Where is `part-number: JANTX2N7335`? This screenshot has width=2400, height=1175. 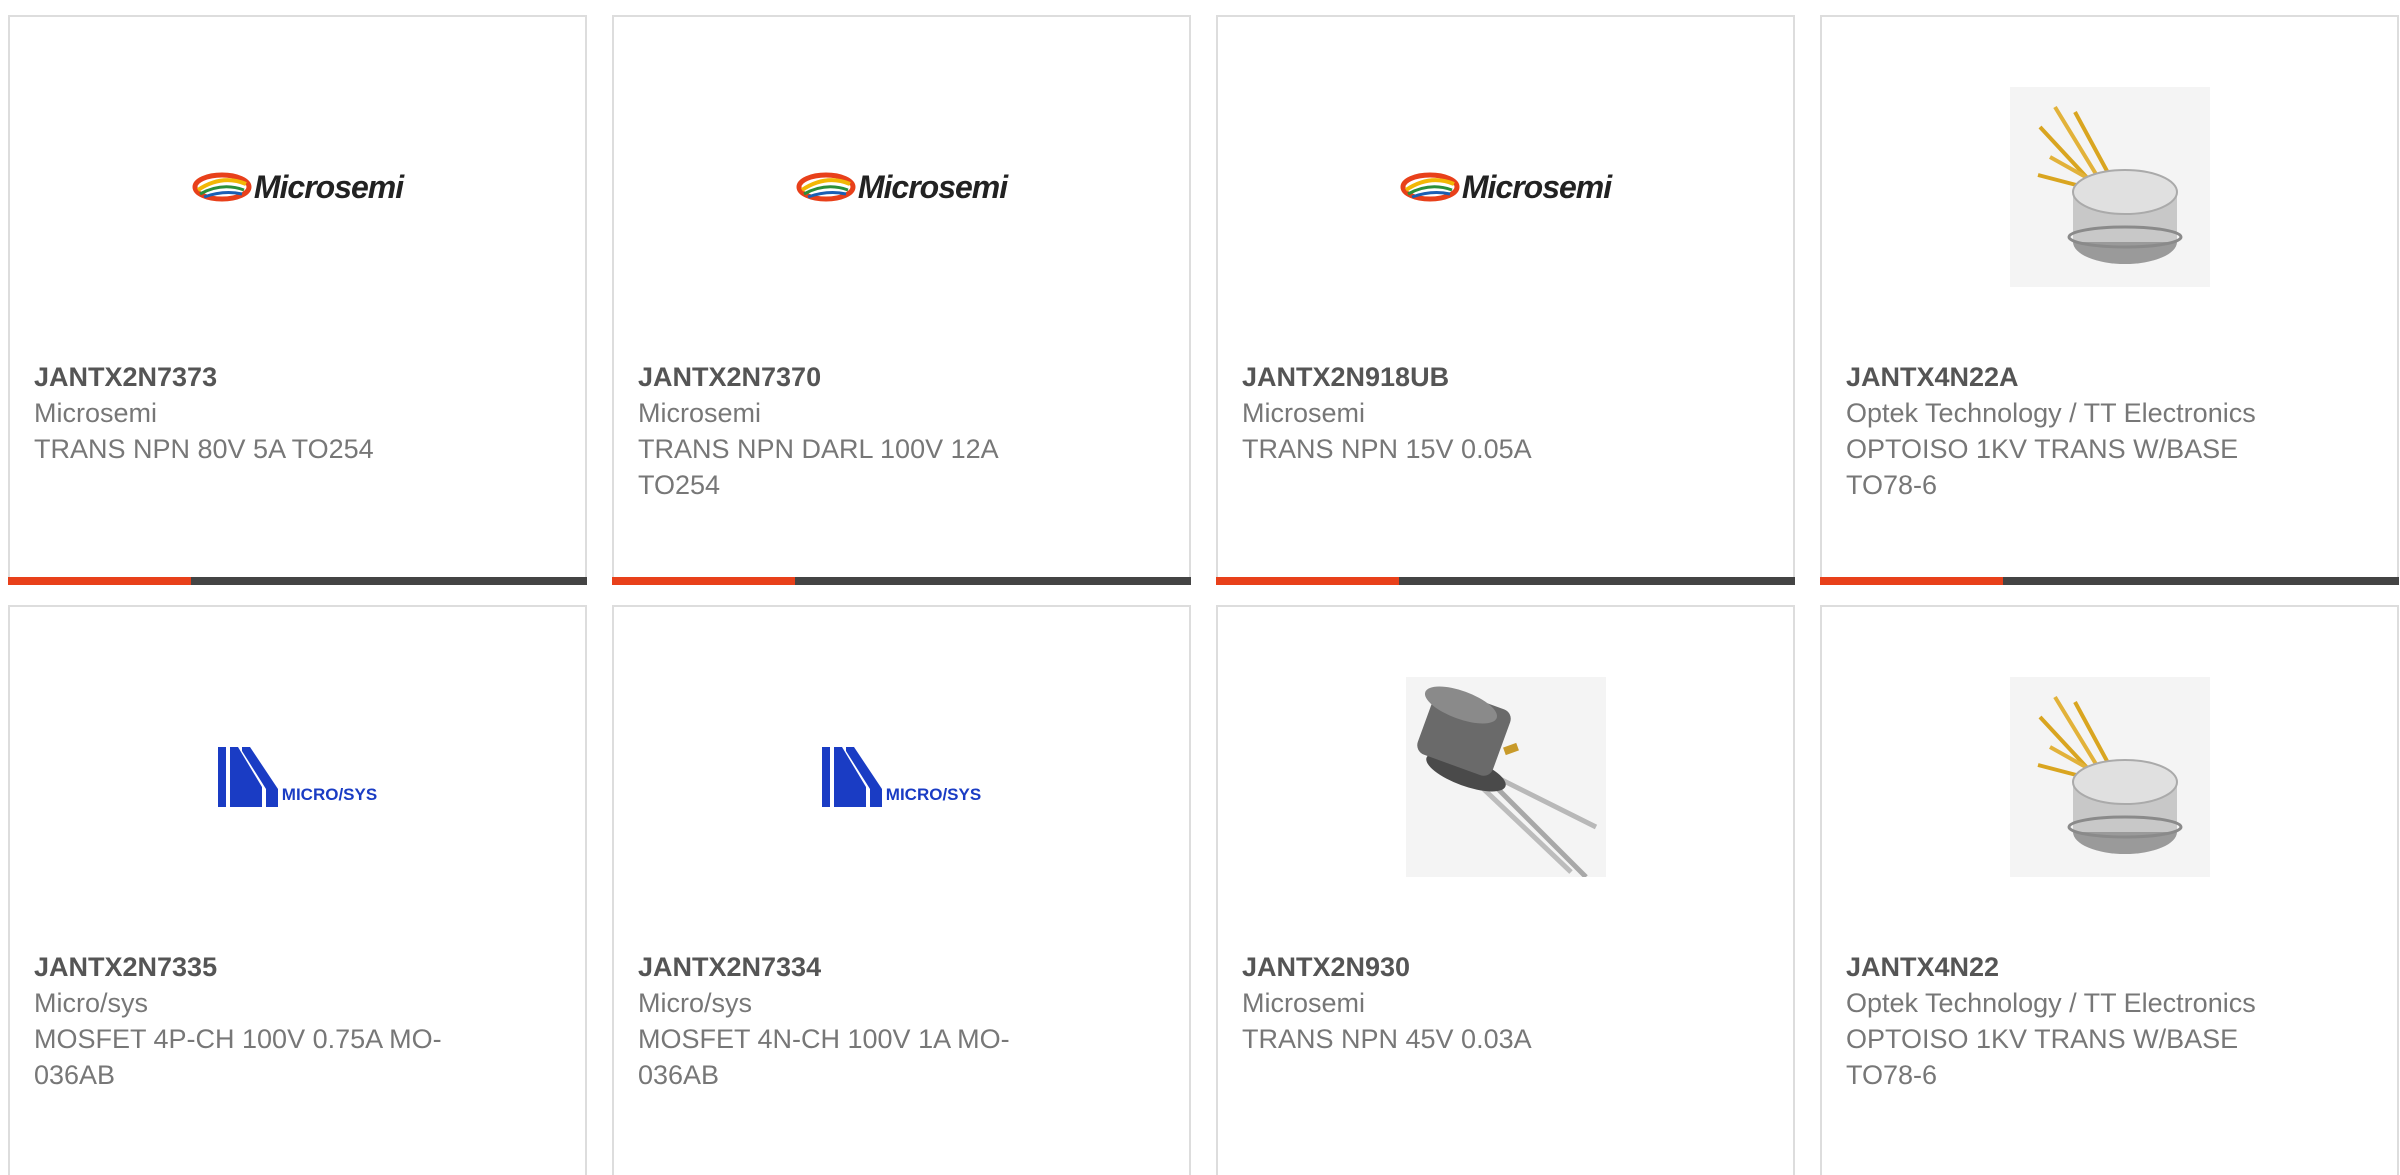
part-number: JANTX2N7335 is located at coordinates (249, 967).